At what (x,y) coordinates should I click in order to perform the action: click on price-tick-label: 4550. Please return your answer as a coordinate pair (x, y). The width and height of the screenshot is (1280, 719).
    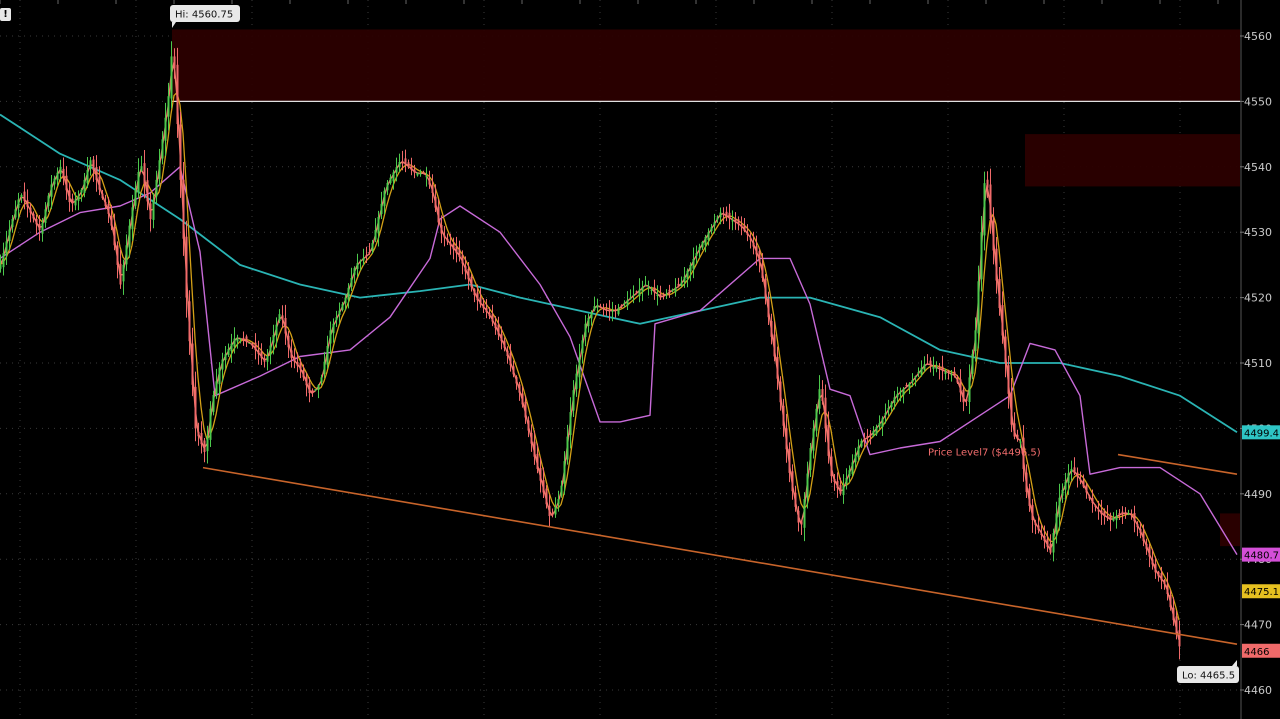
    Looking at the image, I should click on (1258, 101).